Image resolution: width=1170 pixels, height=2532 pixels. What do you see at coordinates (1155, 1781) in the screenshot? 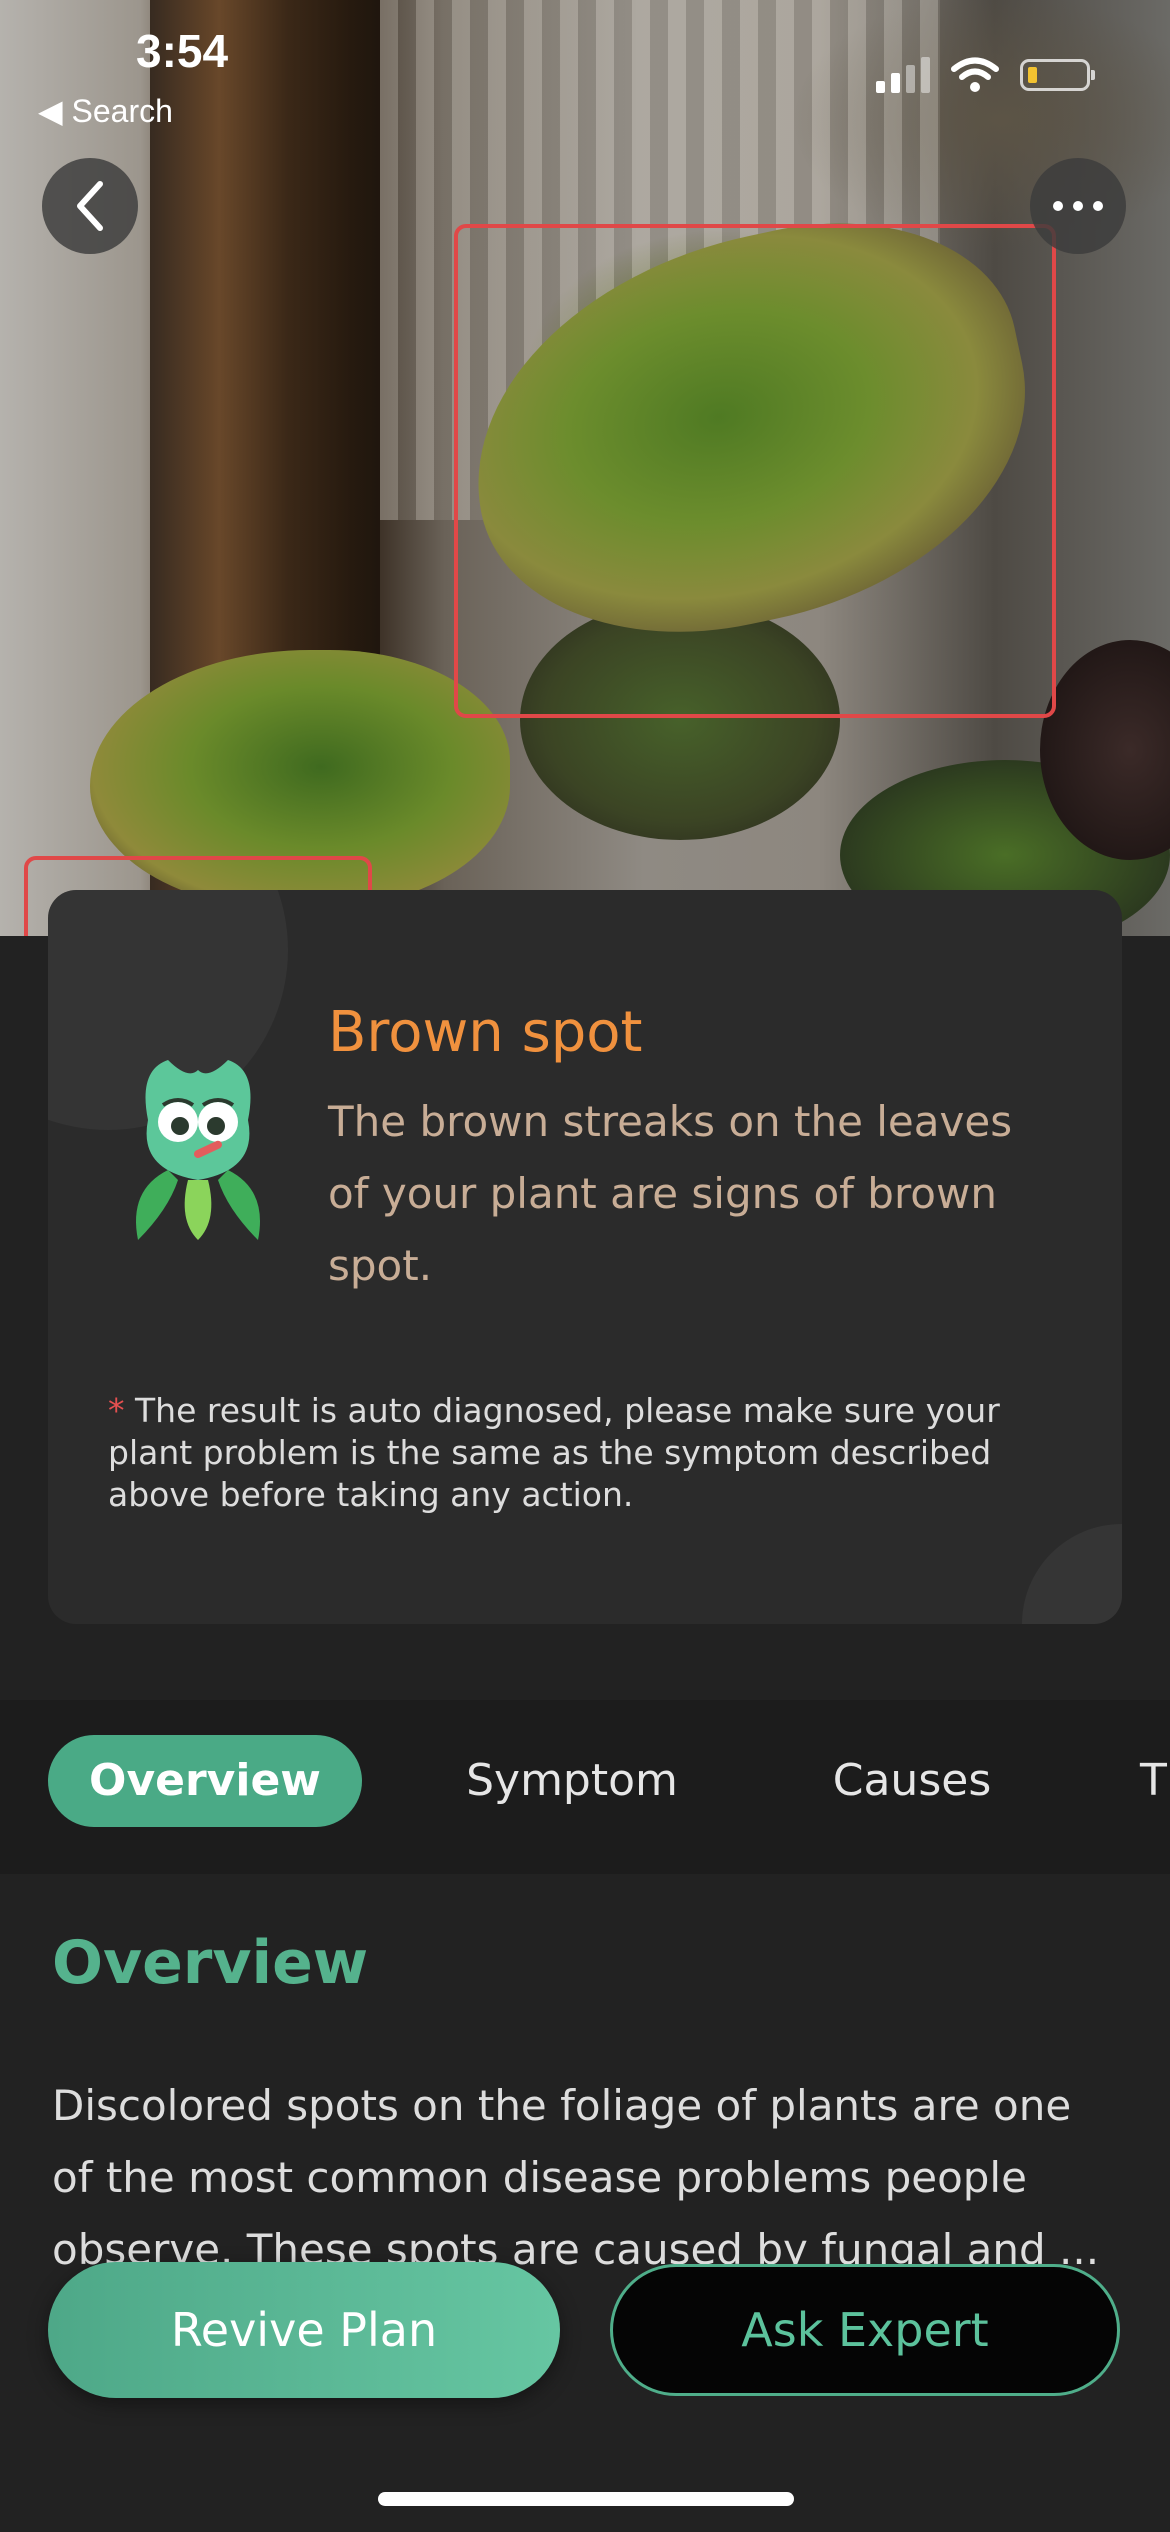
I see `tab-treatment: T` at bounding box center [1155, 1781].